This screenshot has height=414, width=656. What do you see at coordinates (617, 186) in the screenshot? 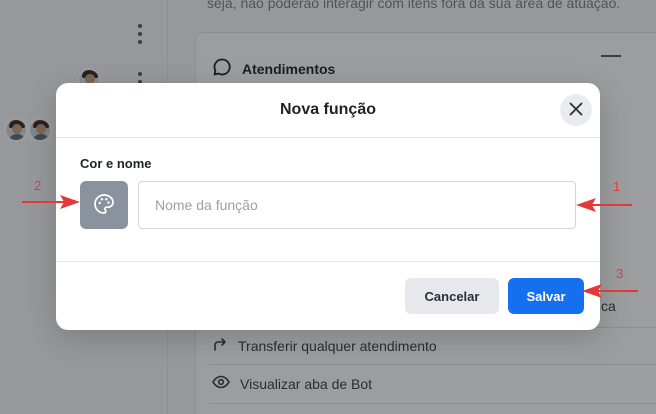
I see `annotation-number: 1` at bounding box center [617, 186].